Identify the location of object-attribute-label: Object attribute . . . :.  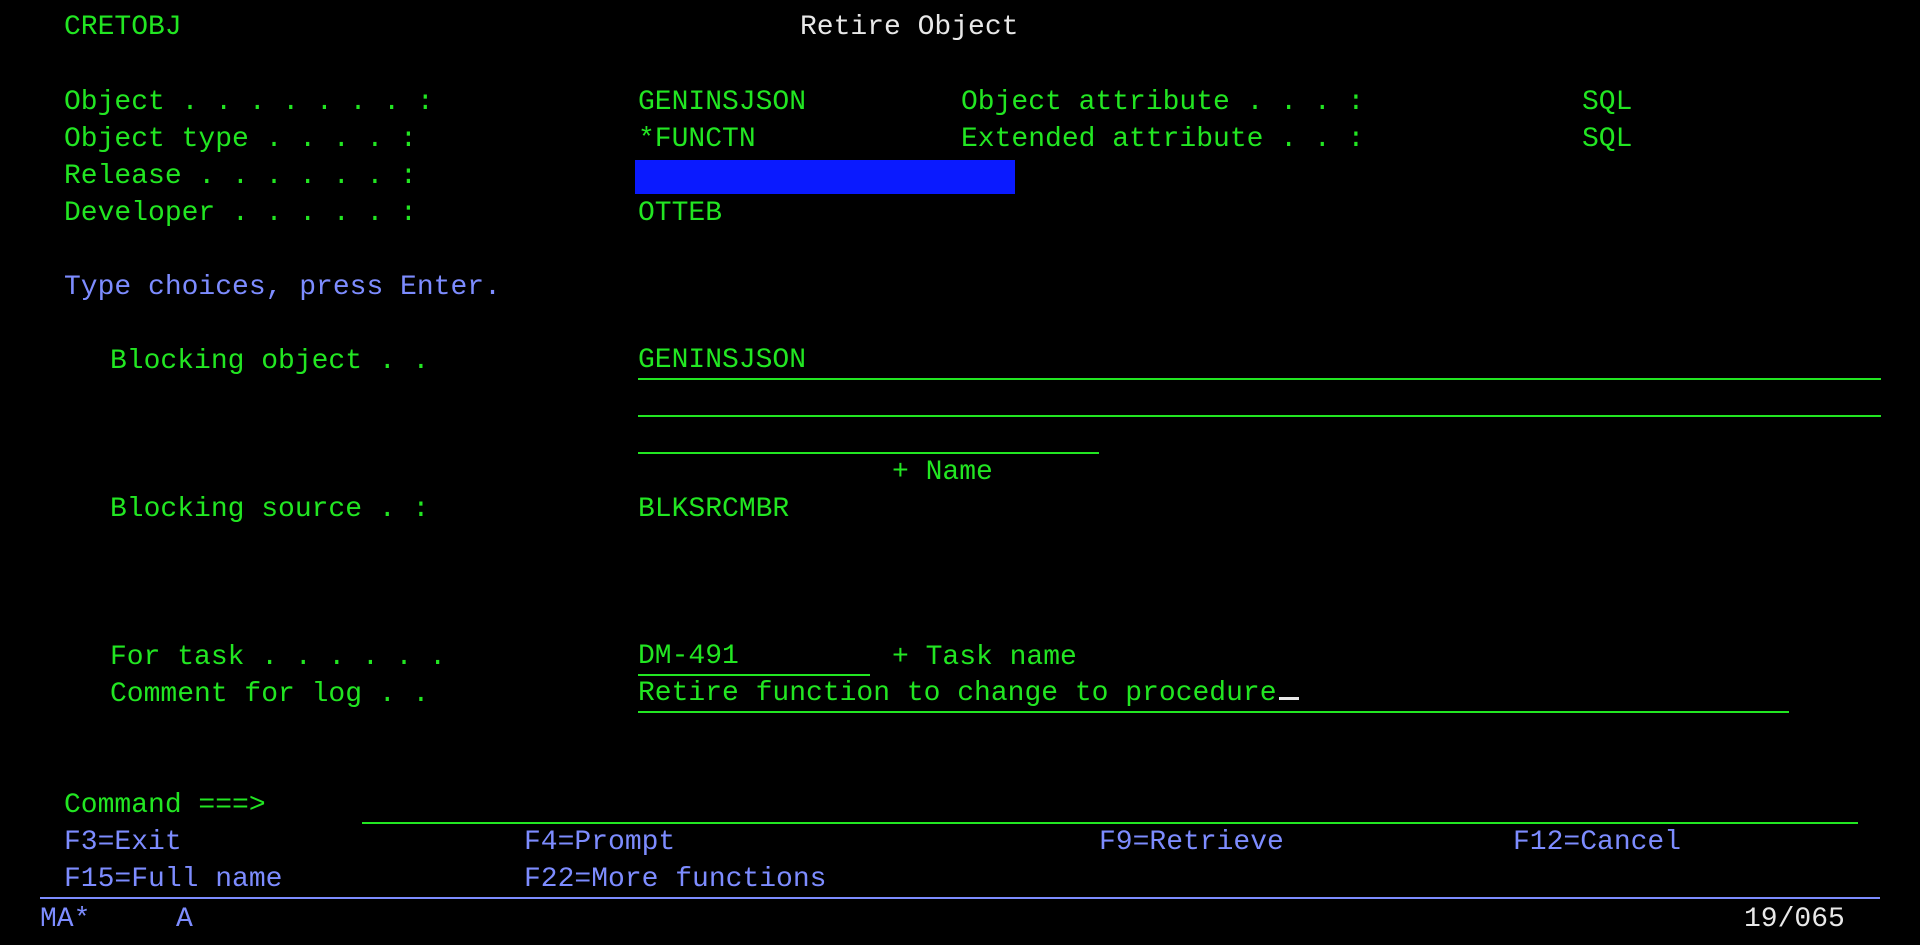
(1163, 102).